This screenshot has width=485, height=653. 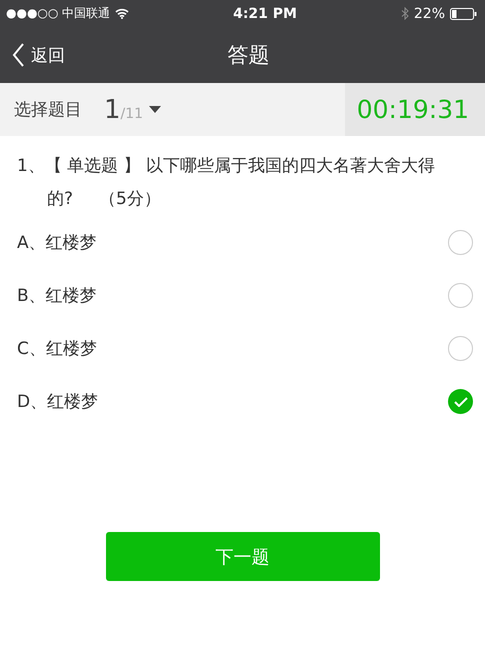 I want to click on clock-time: 4:21 PM, so click(x=265, y=14).